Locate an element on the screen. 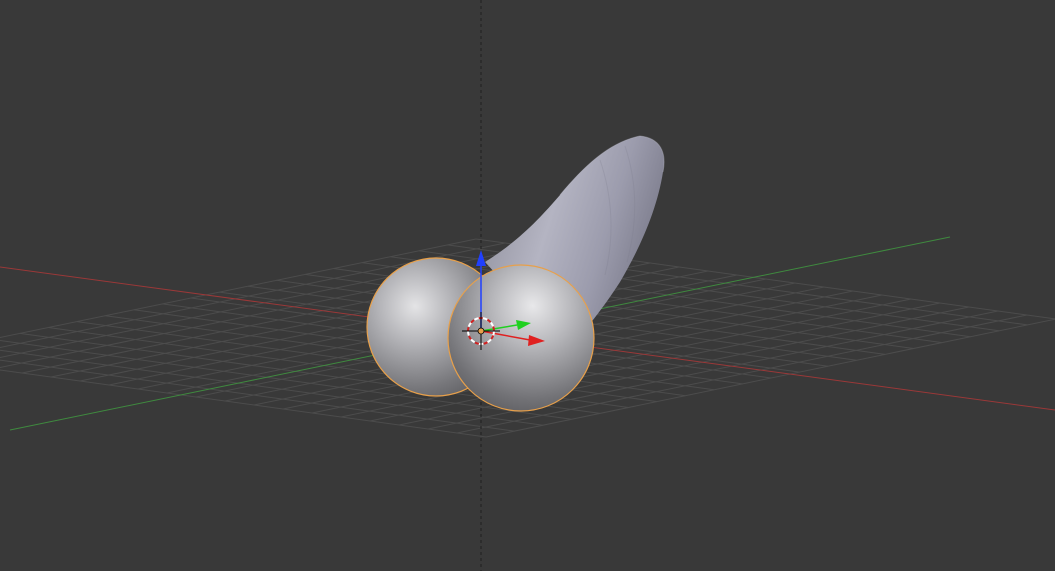 The width and height of the screenshot is (1055, 571). gizmo-z-arrowhead is located at coordinates (481, 258).